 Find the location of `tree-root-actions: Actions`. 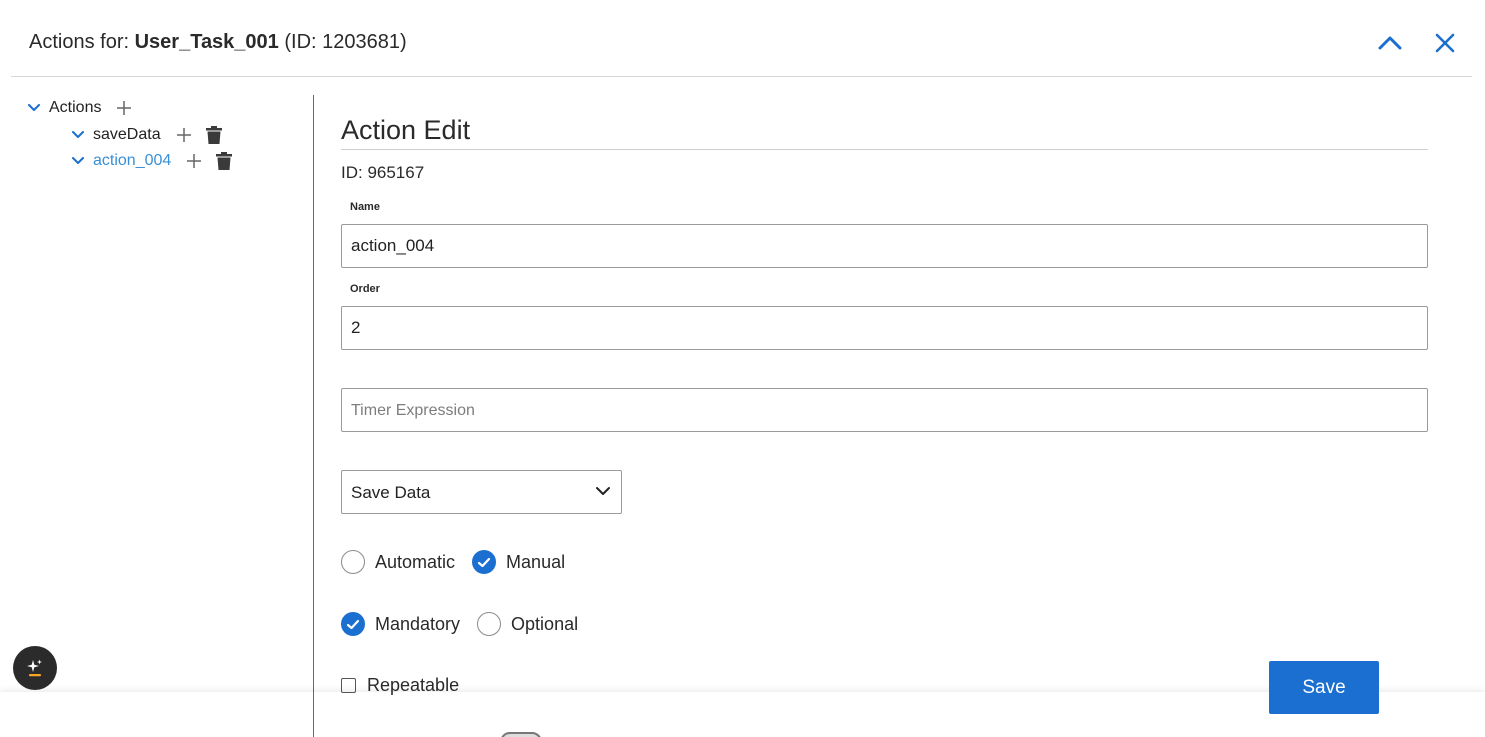

tree-root-actions: Actions is located at coordinates (80, 108).